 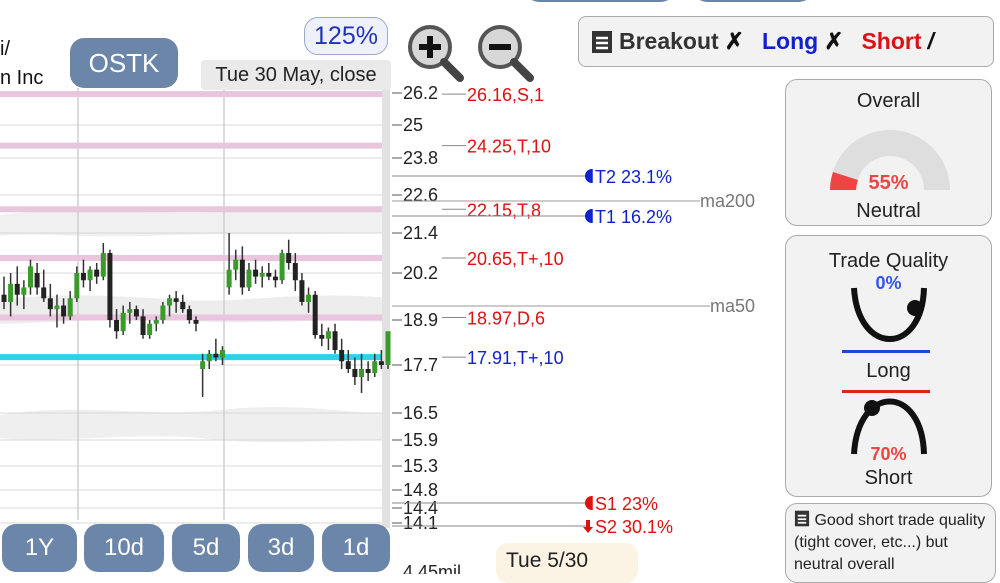 I want to click on y-tick-label: 23.8, so click(x=420, y=158).